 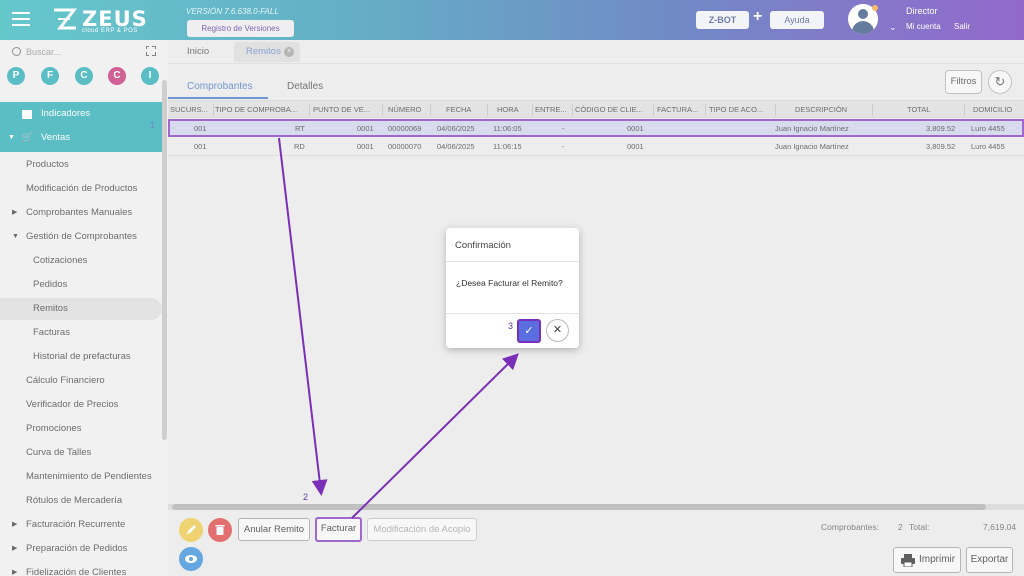 I want to click on confirm-button: ✓, so click(x=529, y=331).